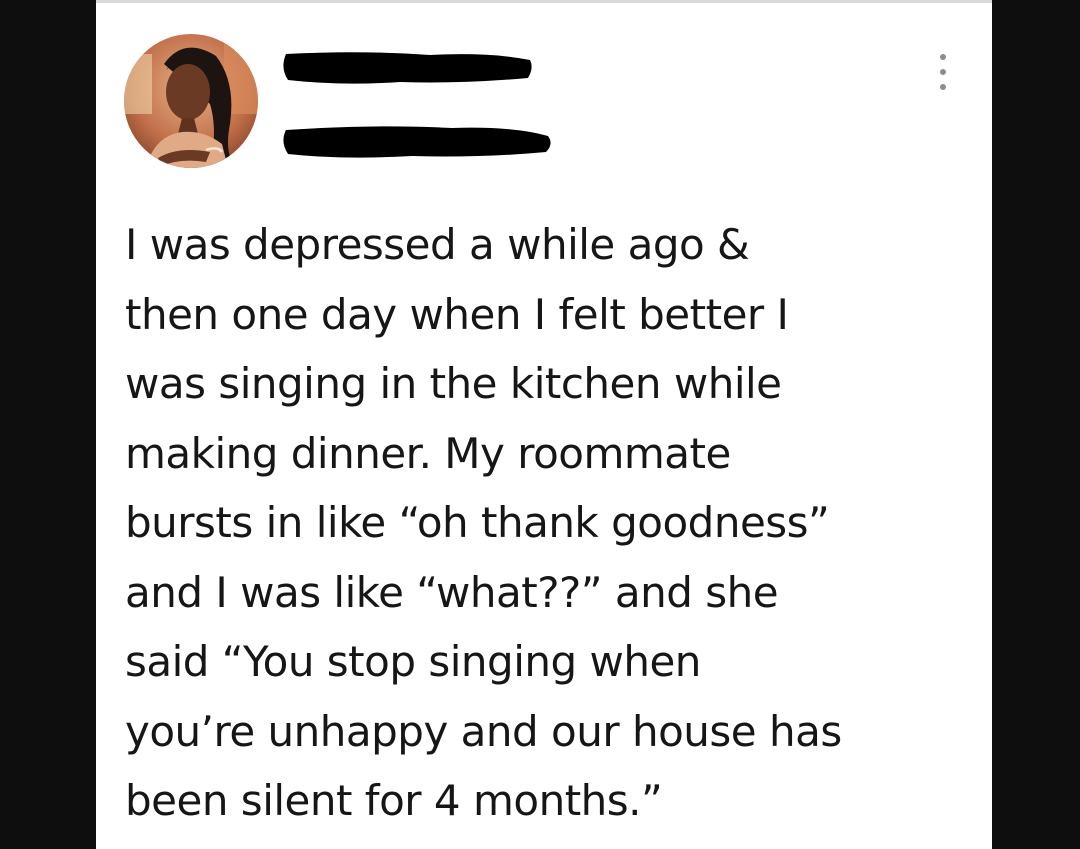 This screenshot has height=849, width=1080. I want to click on tweet-text-line: been silent for 4 months.”, so click(394, 800).